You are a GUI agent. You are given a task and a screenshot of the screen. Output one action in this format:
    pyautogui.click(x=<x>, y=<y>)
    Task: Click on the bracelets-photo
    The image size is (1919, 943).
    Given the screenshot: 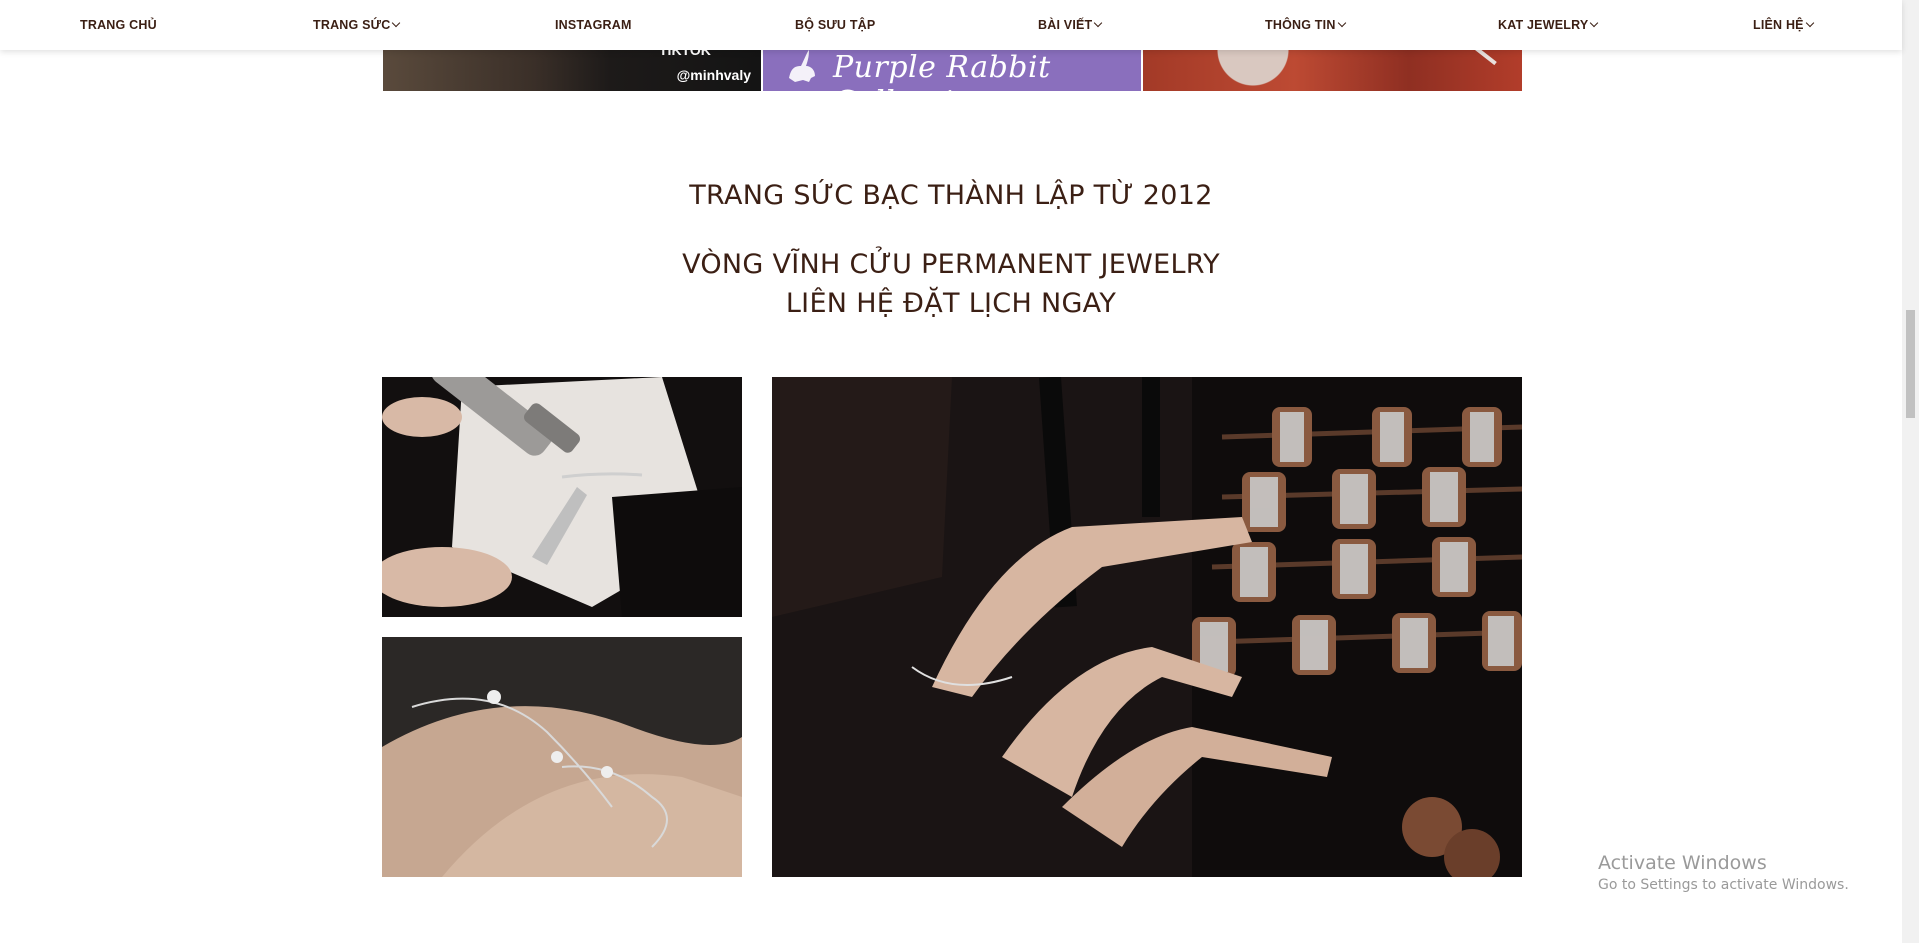 What is the action you would take?
    pyautogui.click(x=562, y=757)
    